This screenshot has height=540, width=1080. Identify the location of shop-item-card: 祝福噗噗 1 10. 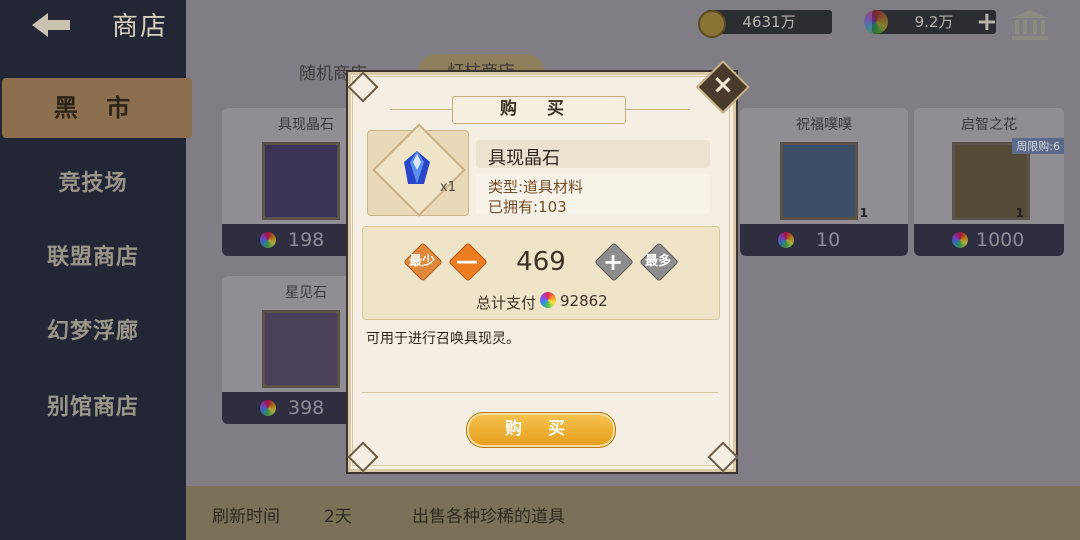
(824, 182).